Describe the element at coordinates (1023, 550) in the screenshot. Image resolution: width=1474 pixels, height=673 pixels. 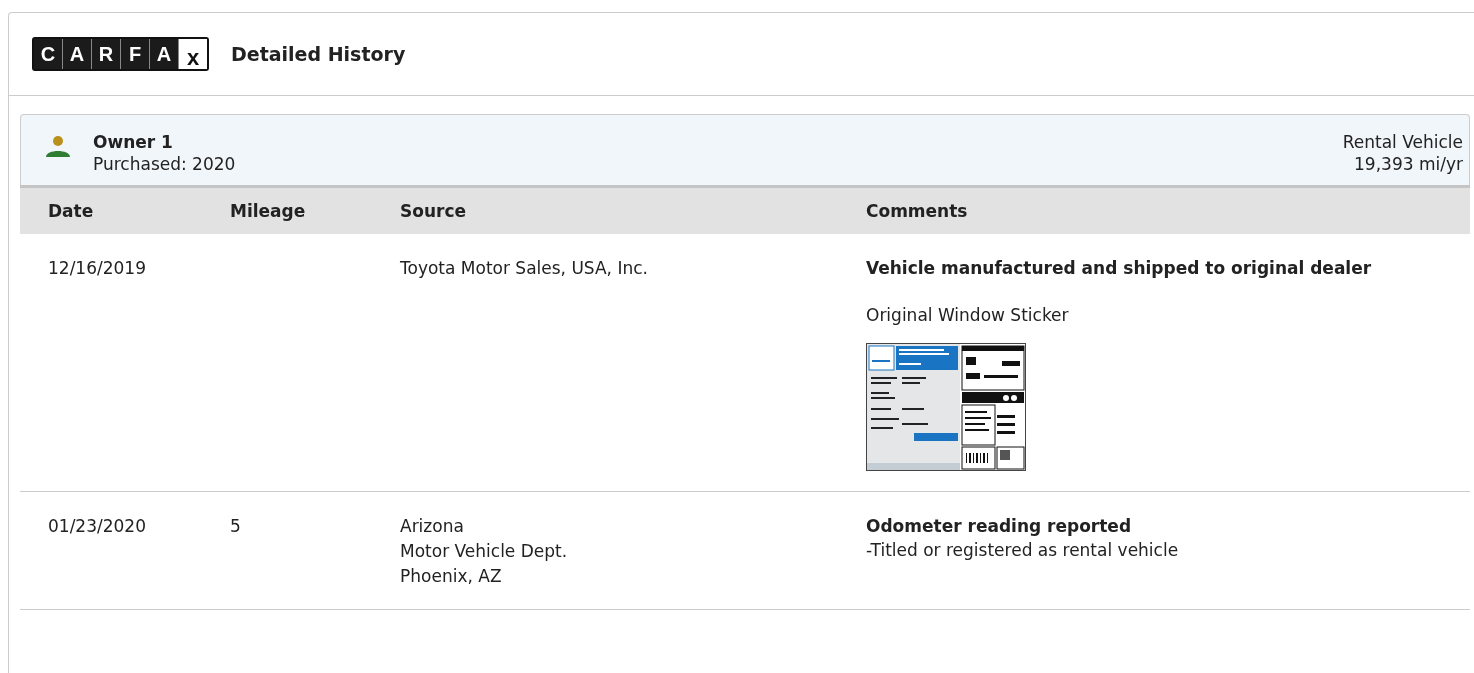
I see `comment-detail: -Titled or registered as rental vehicle` at that location.